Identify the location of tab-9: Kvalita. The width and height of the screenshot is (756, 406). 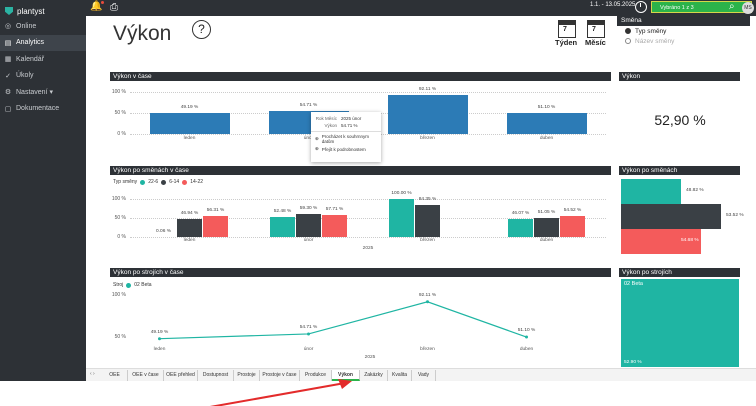
(400, 375).